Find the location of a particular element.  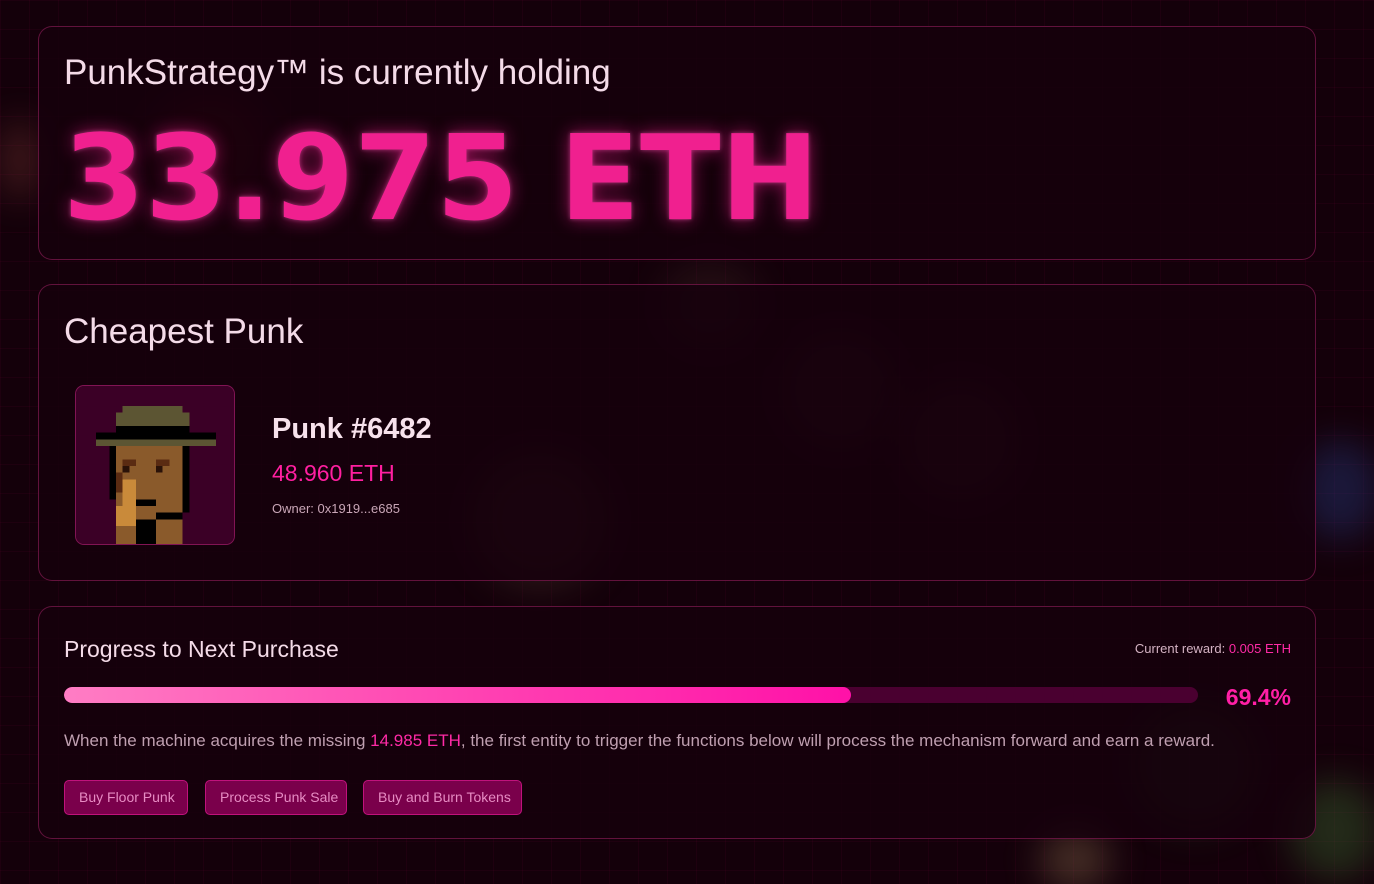

punk-price: 48.960 ETH is located at coordinates (333, 473).